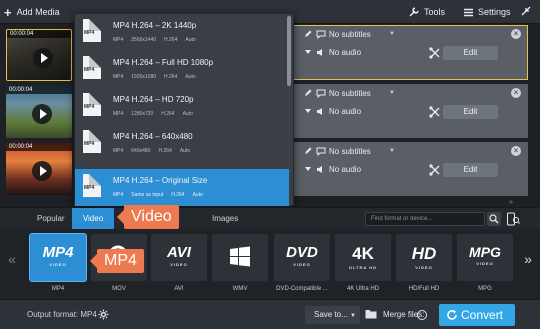 This screenshot has height=329, width=540. Describe the element at coordinates (513, 219) in the screenshot. I see `device-detect-icon` at that location.